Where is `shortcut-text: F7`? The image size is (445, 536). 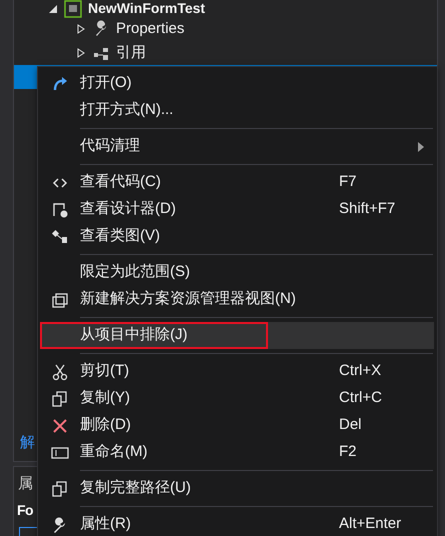
shortcut-text: F7 is located at coordinates (348, 182).